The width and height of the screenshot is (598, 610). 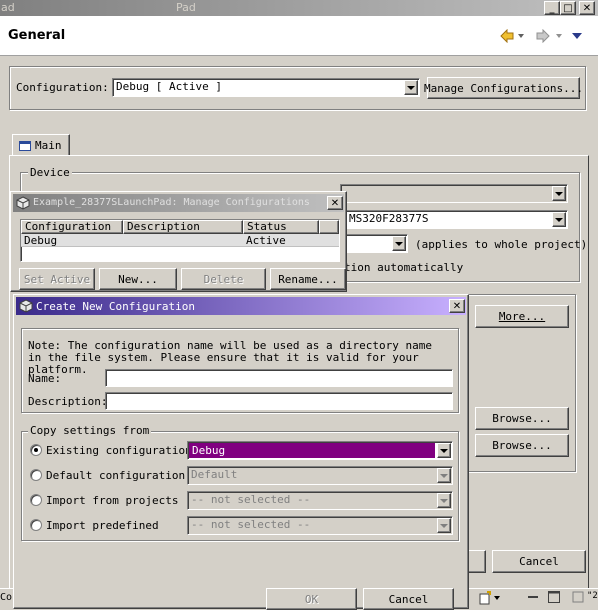 I want to click on device-variant-select: MS320F28377S, so click(x=454, y=219).